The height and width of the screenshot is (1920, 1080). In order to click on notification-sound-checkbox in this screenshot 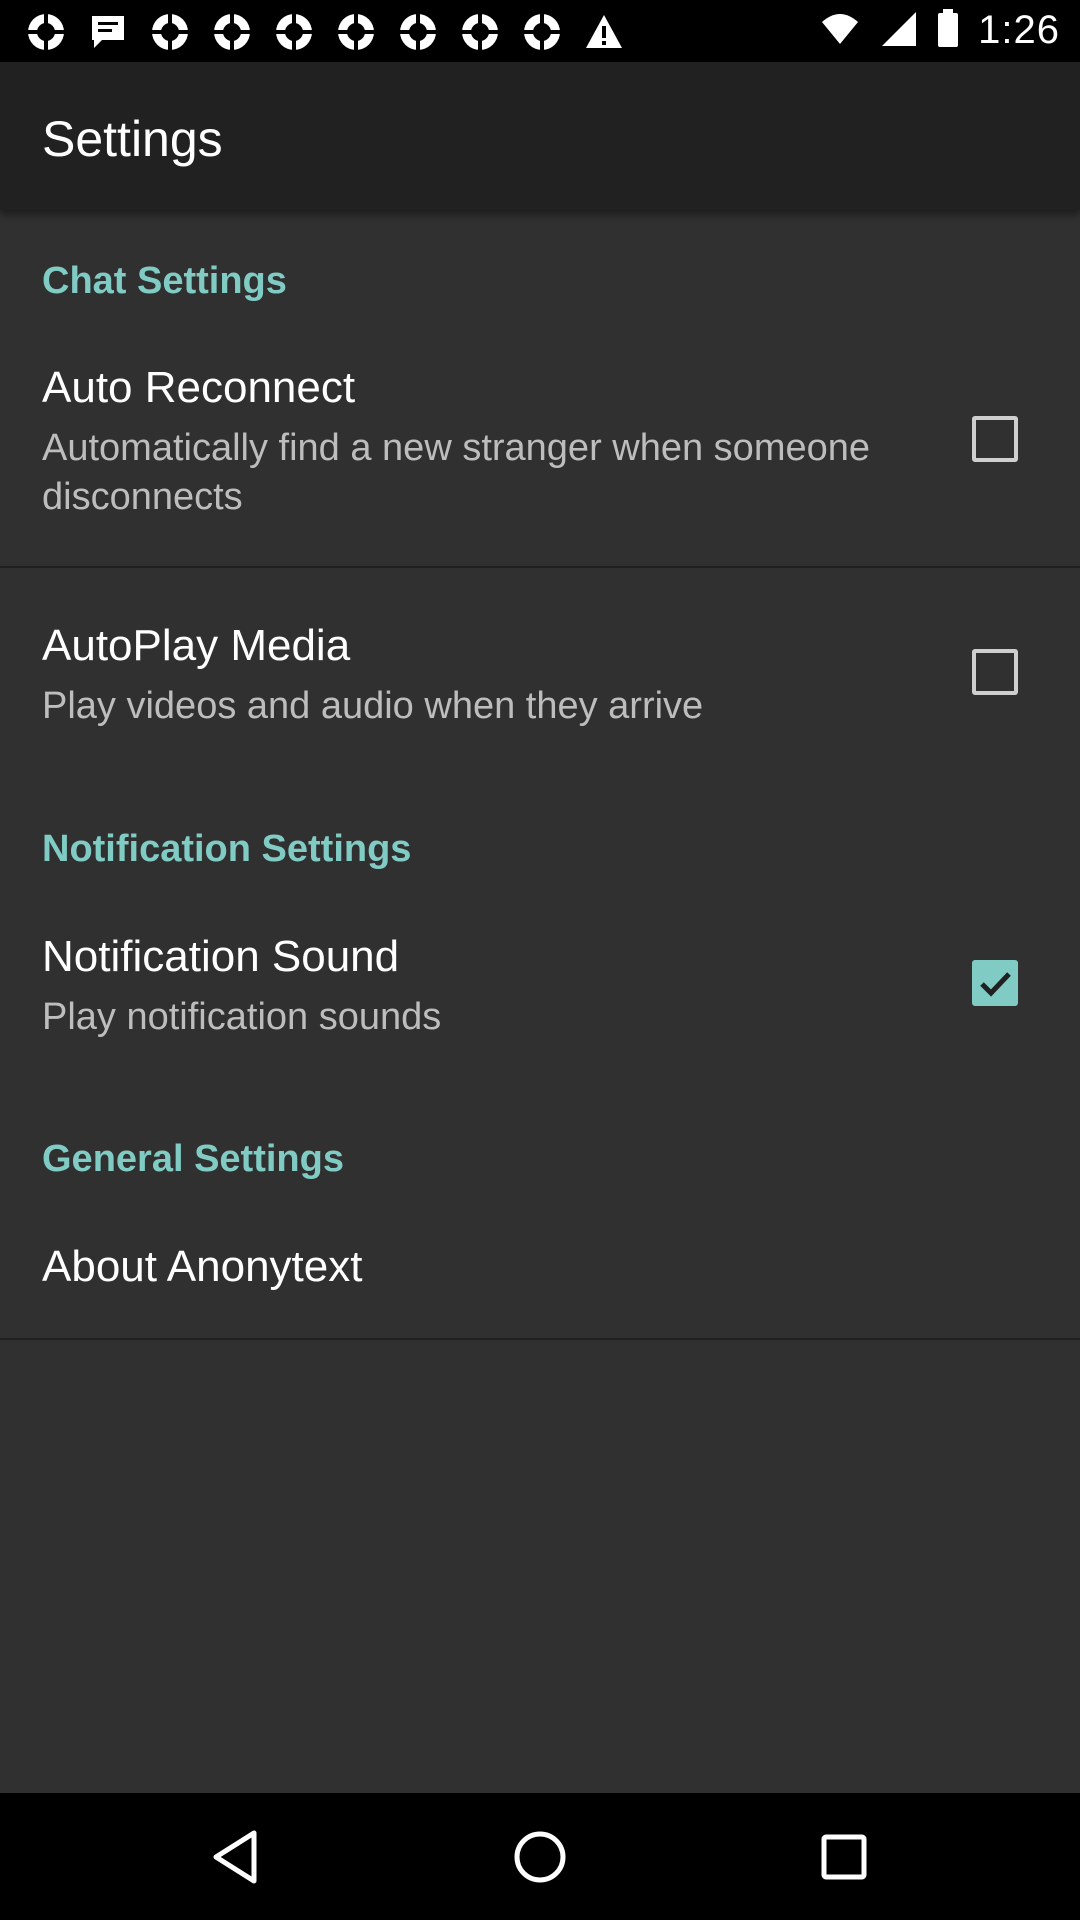, I will do `click(995, 983)`.